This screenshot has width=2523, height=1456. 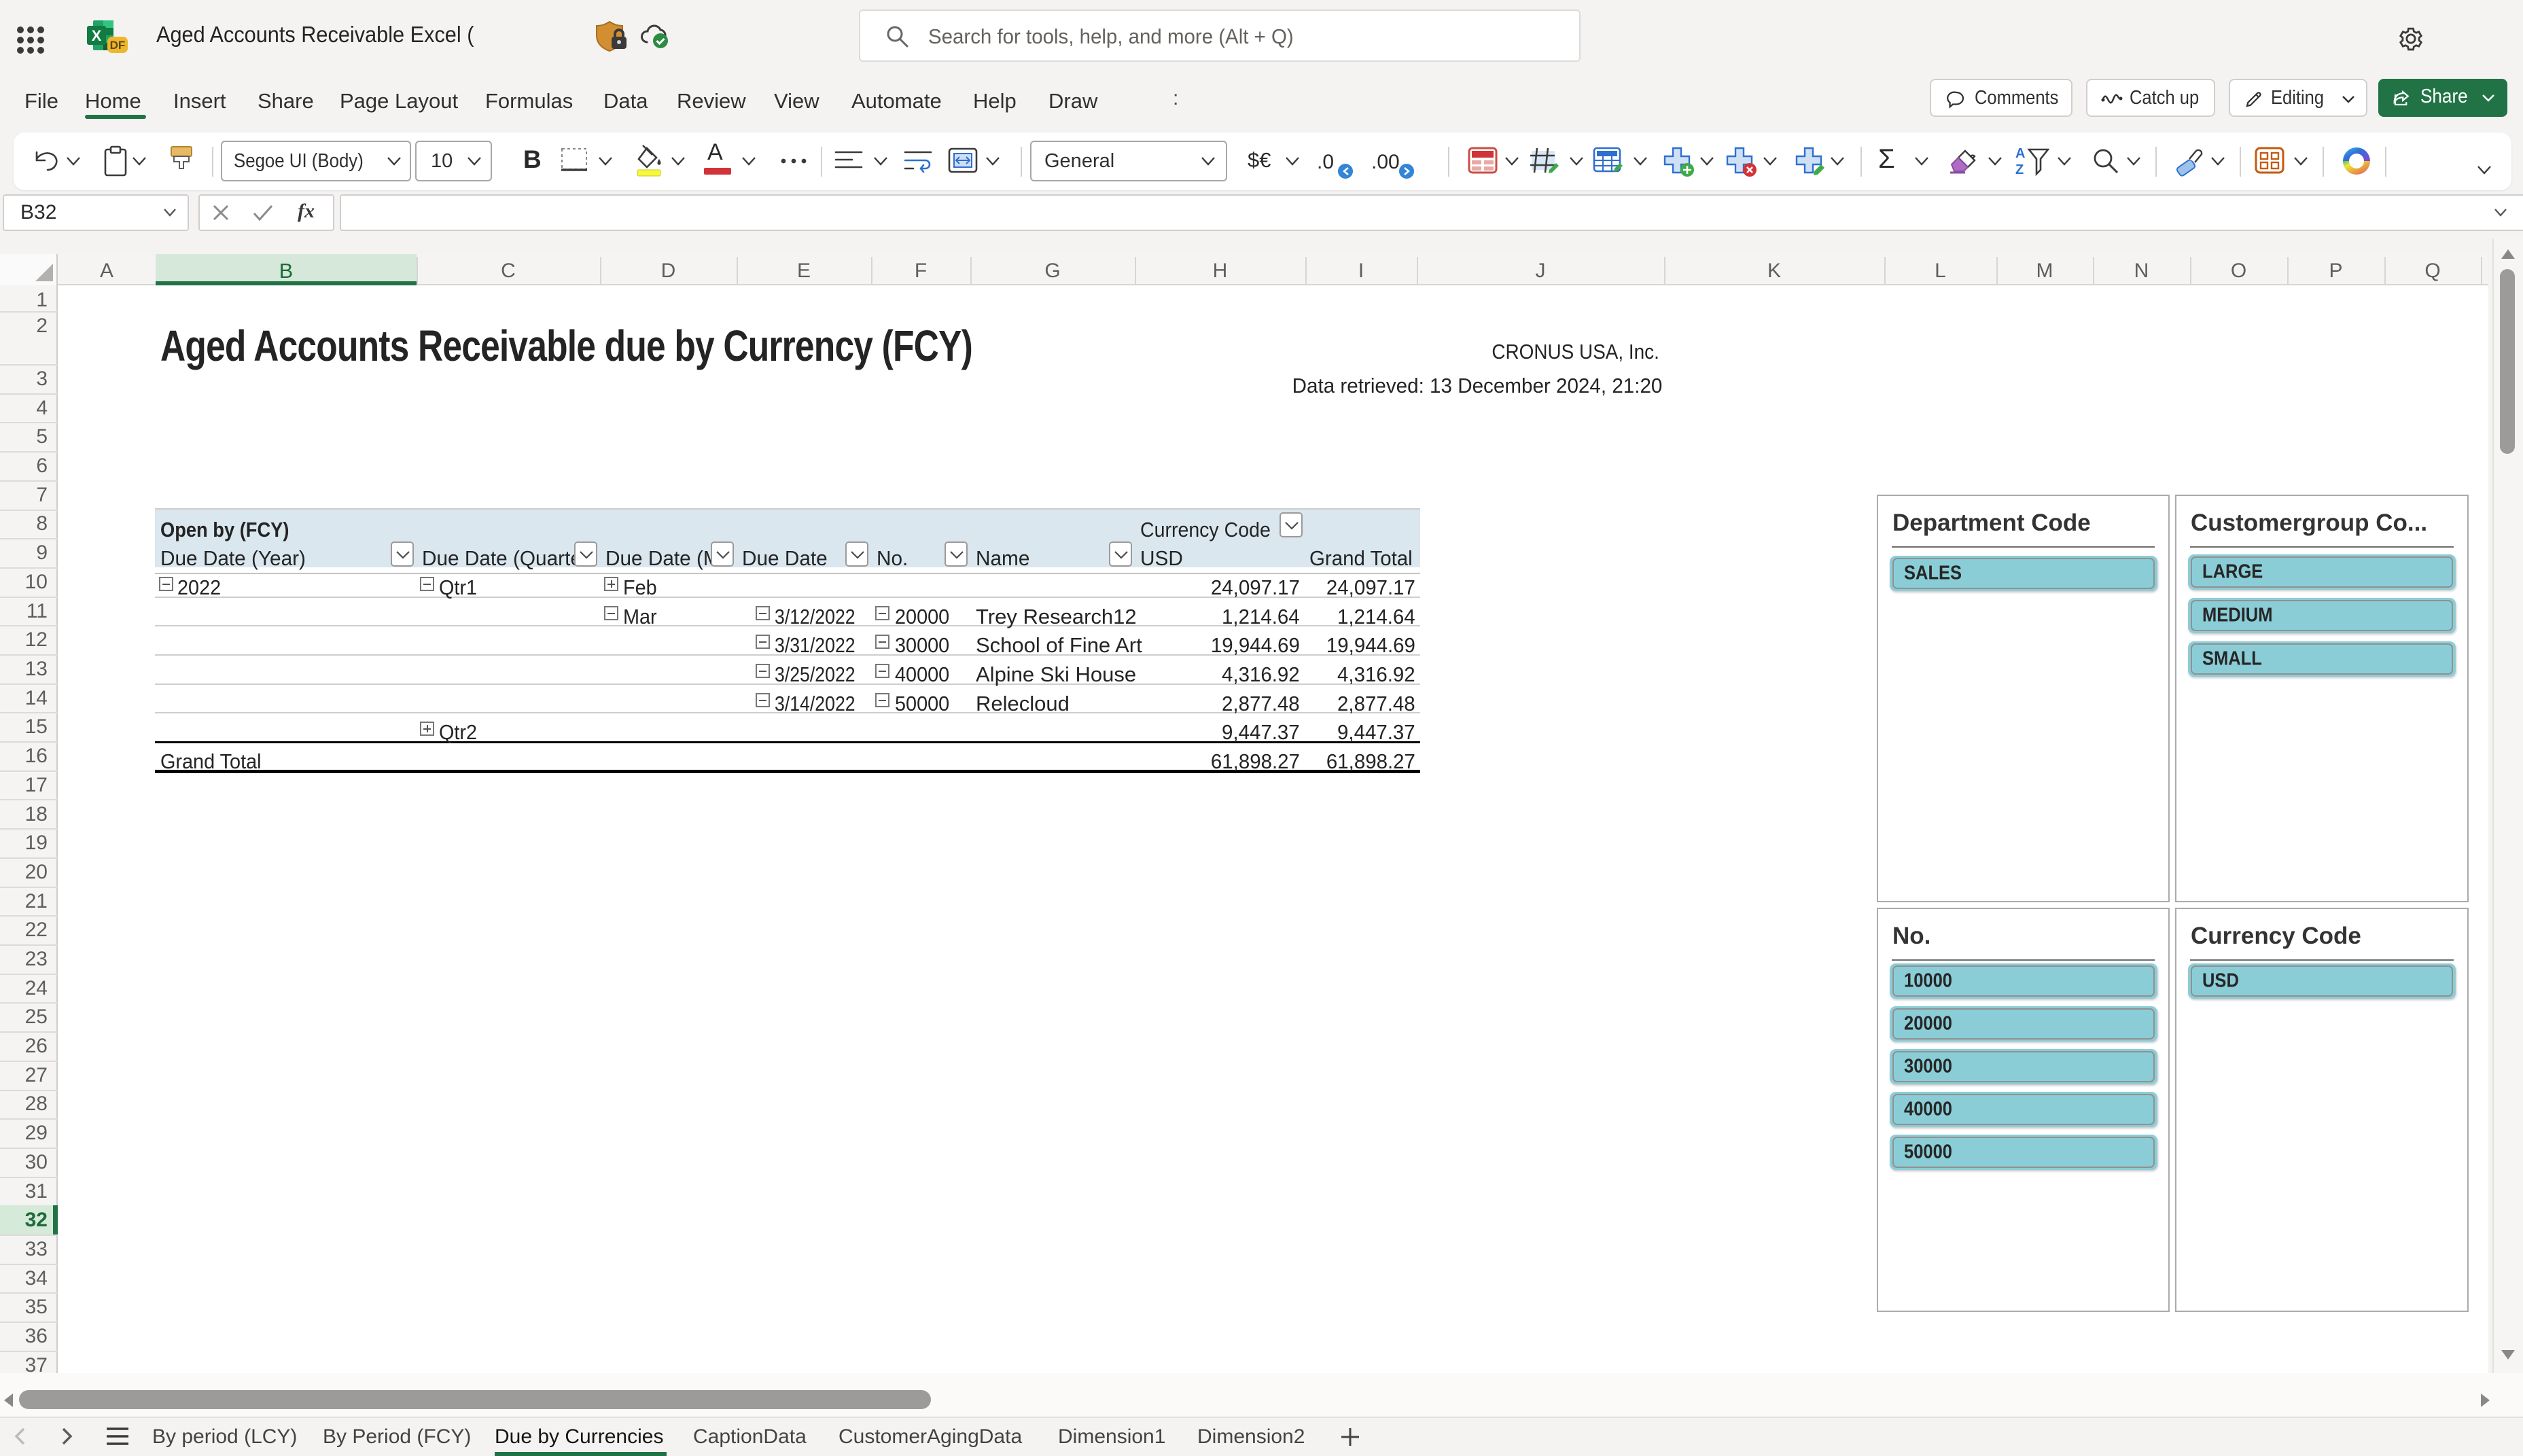 What do you see at coordinates (2020, 153) in the screenshot?
I see `svg-text: A` at bounding box center [2020, 153].